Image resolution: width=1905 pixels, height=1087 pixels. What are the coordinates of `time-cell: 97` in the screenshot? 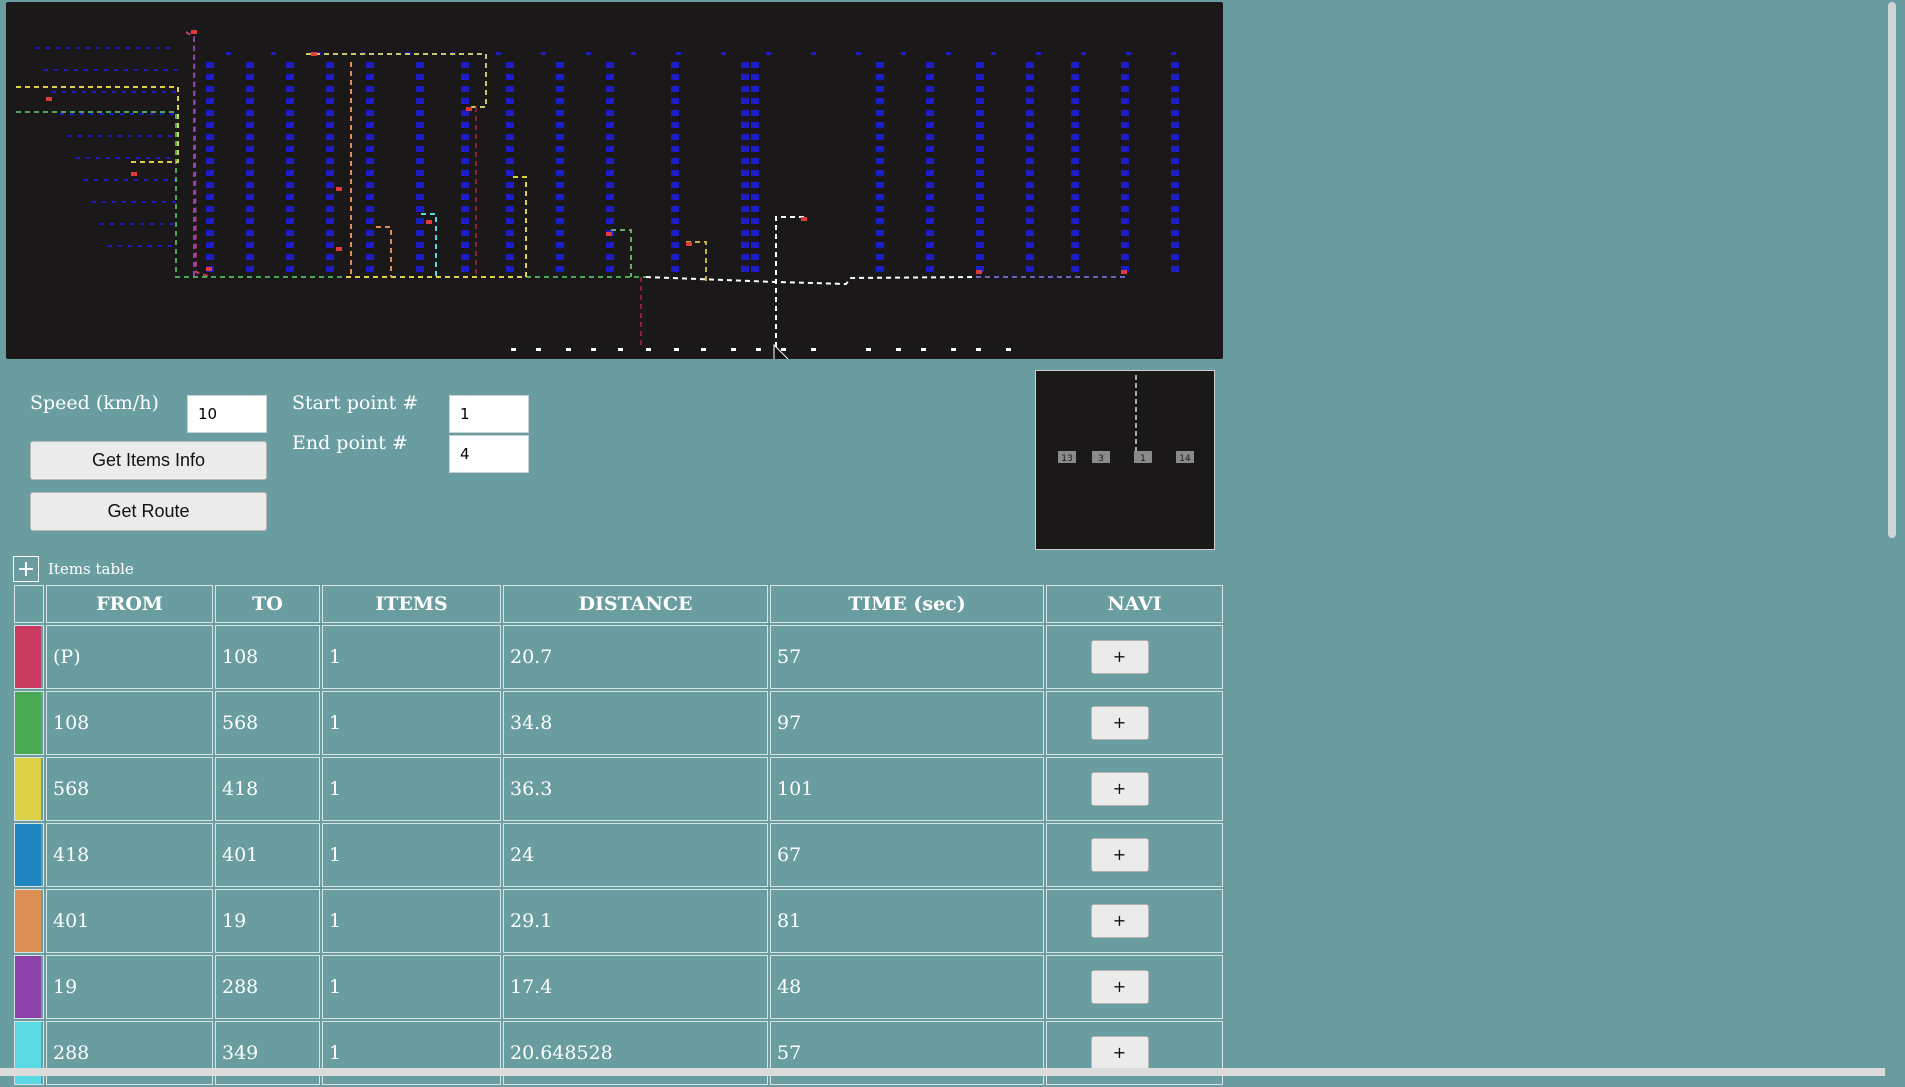 It's located at (907, 723).